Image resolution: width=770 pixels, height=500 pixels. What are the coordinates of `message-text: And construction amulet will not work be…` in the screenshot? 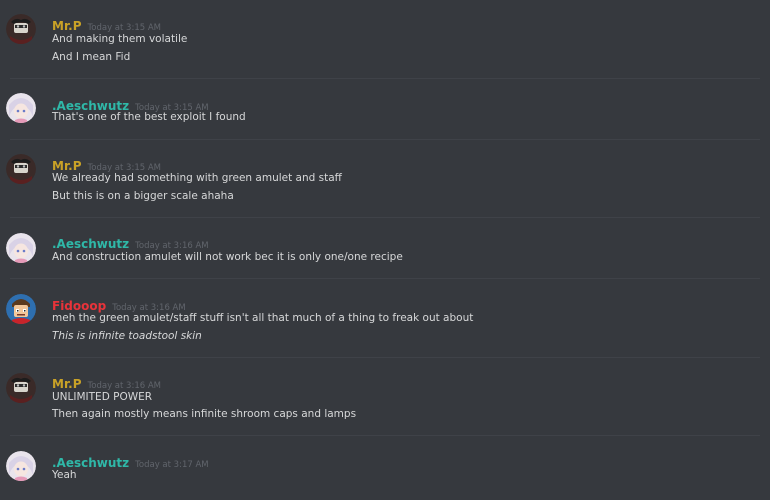 It's located at (227, 257).